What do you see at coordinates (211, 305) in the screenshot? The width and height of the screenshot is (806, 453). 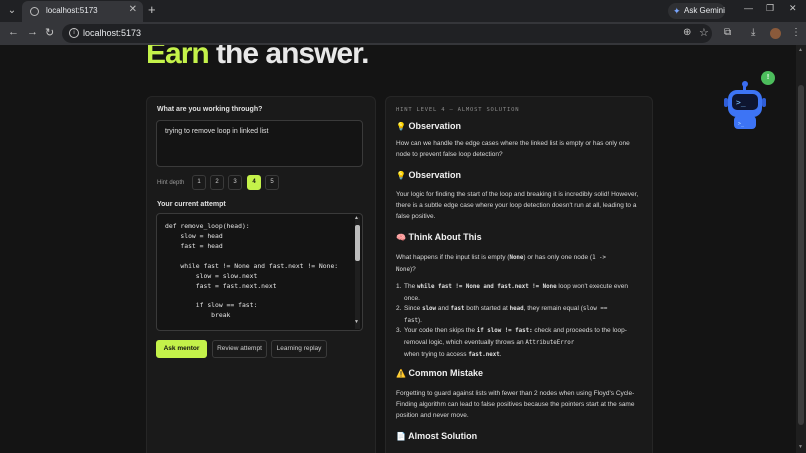 I see `code-line: if slow == fast:` at bounding box center [211, 305].